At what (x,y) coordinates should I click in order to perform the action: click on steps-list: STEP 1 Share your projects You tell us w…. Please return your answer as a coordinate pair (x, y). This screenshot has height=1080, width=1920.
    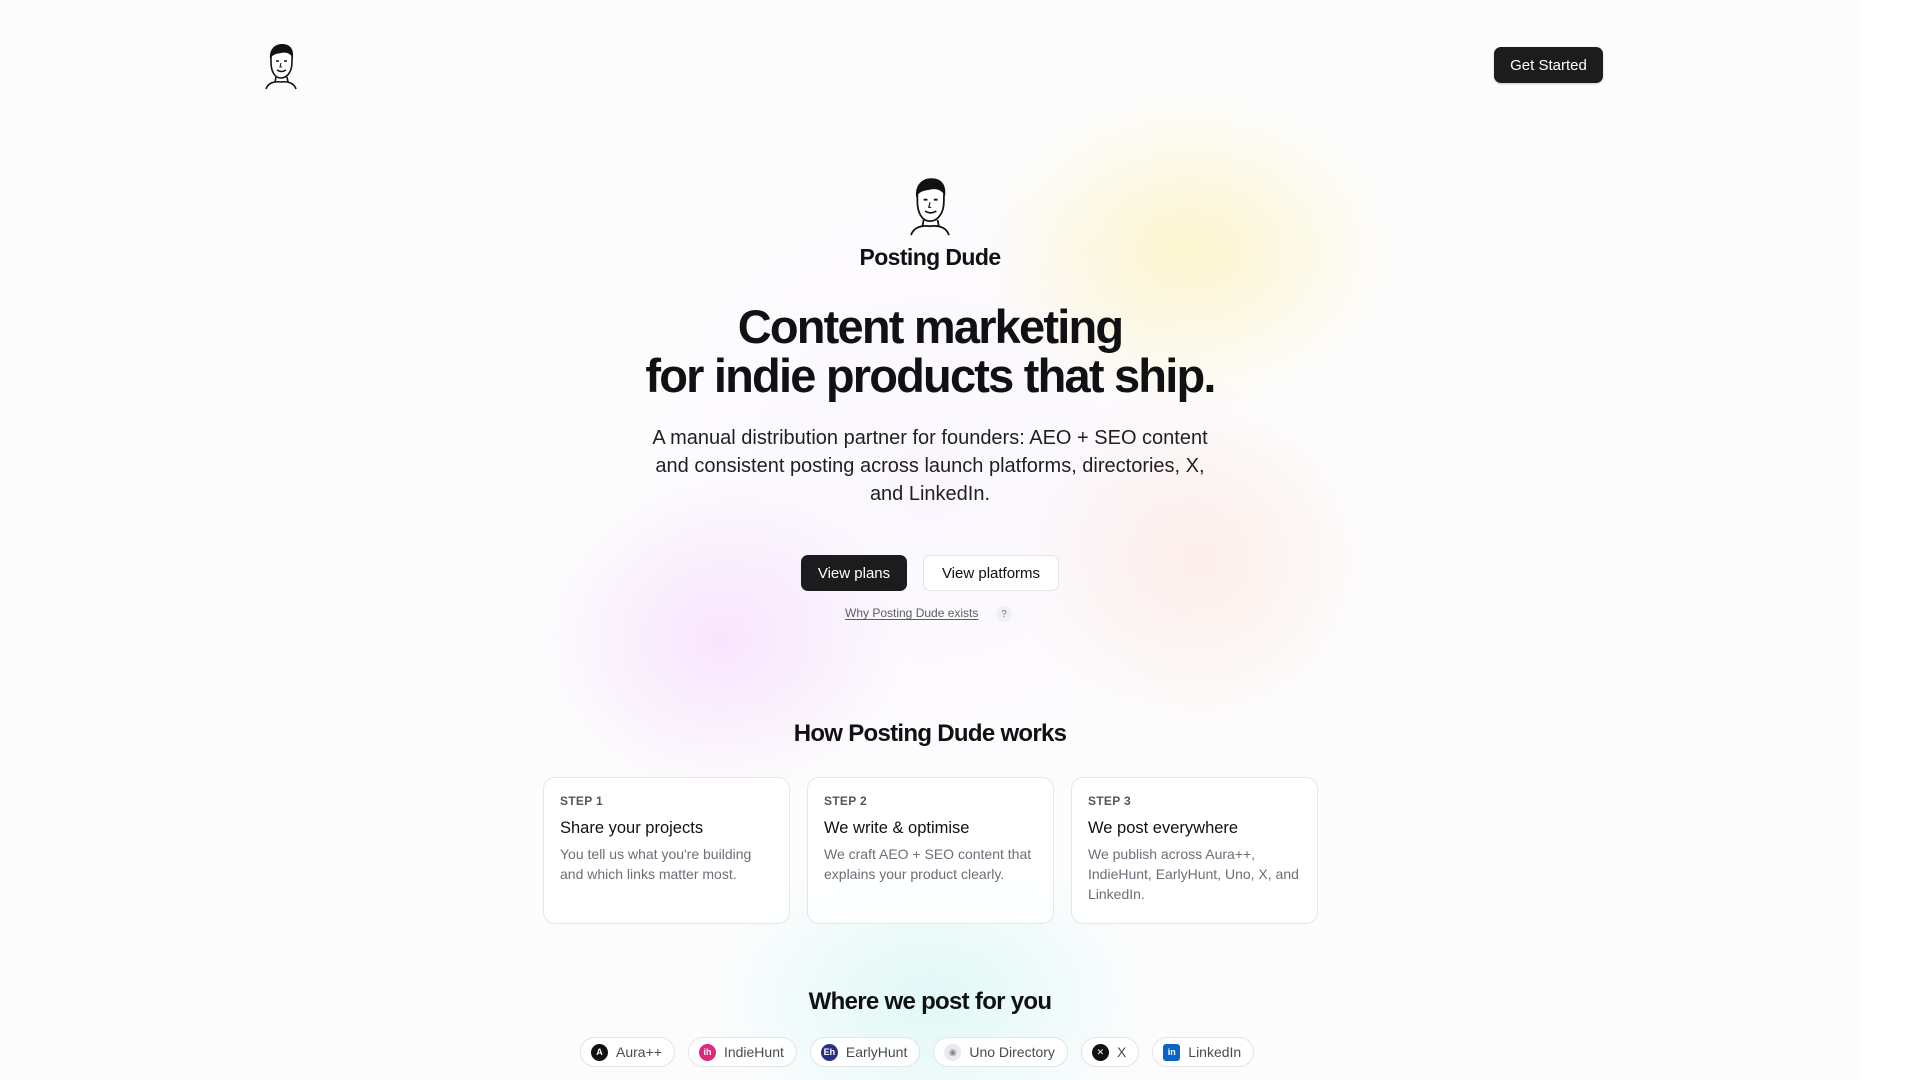
    Looking at the image, I should click on (930, 850).